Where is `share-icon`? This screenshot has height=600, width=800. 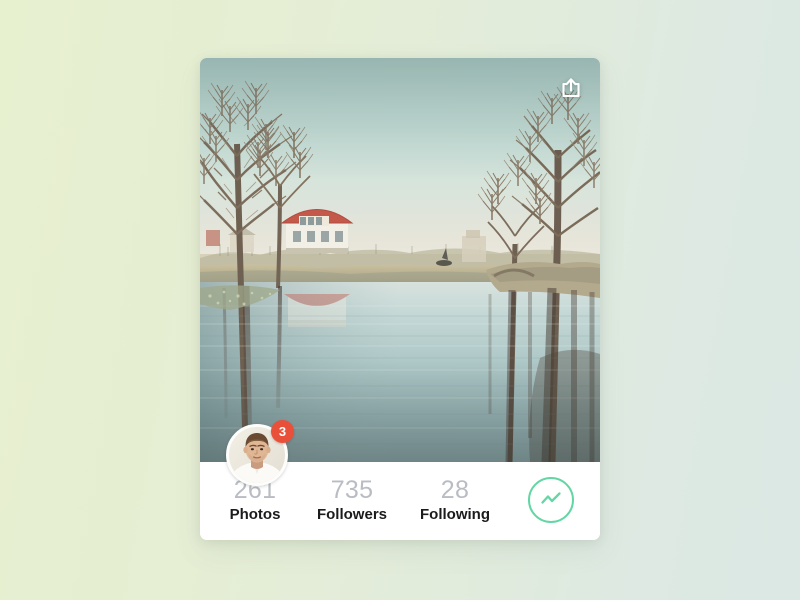 share-icon is located at coordinates (571, 88).